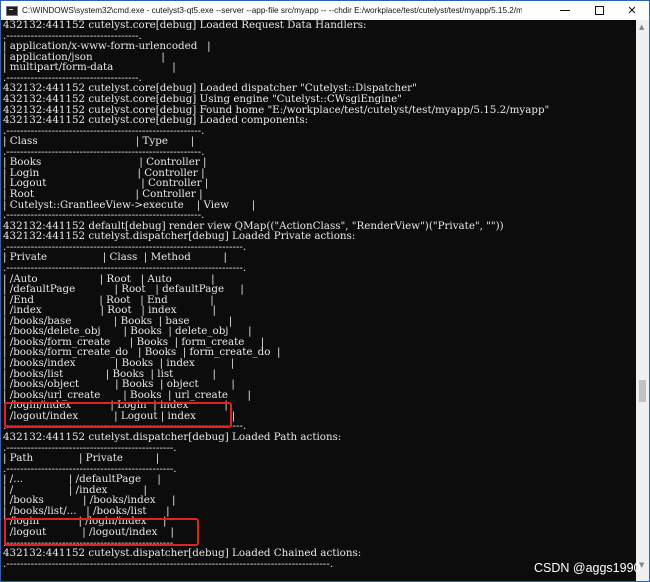 The width and height of the screenshot is (650, 582). What do you see at coordinates (642, 391) in the screenshot?
I see `scrollbar-thumb` at bounding box center [642, 391].